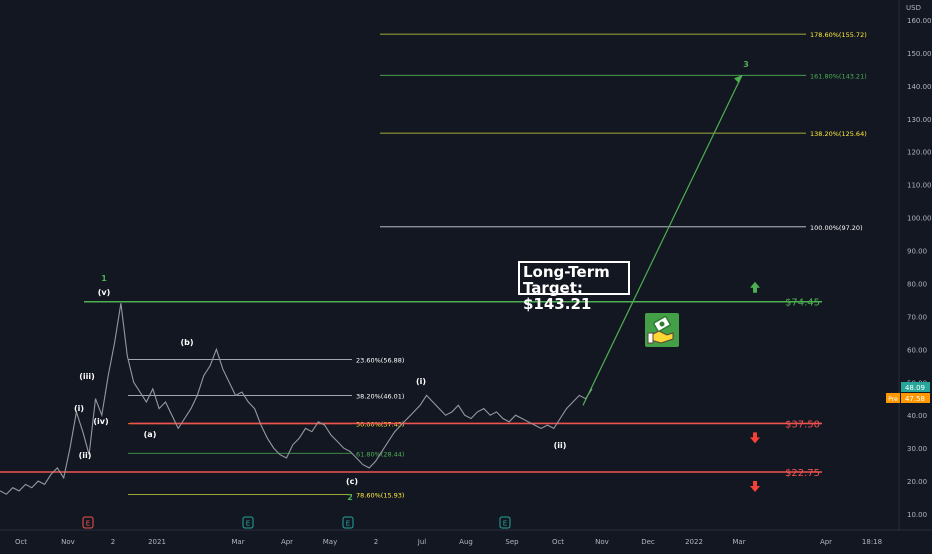 The image size is (932, 554). What do you see at coordinates (919, 153) in the screenshot?
I see `y-tick-label: 120.00` at bounding box center [919, 153].